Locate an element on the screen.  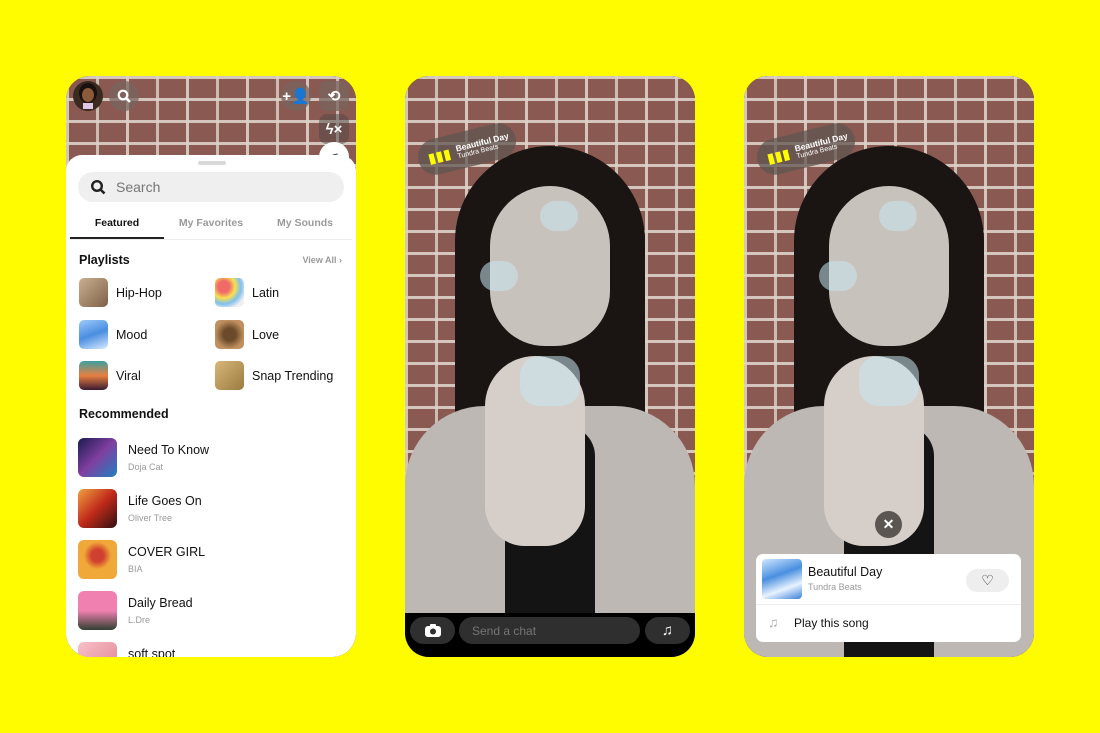
camera-icon is located at coordinates (432, 630).